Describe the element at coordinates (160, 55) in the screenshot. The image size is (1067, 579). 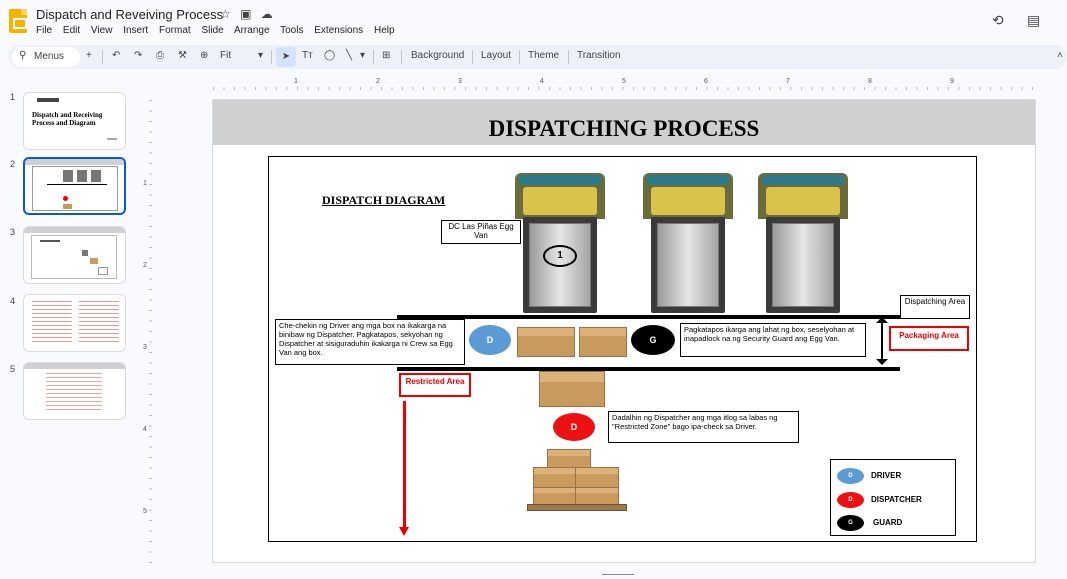
I see `print-icon: ⎙` at that location.